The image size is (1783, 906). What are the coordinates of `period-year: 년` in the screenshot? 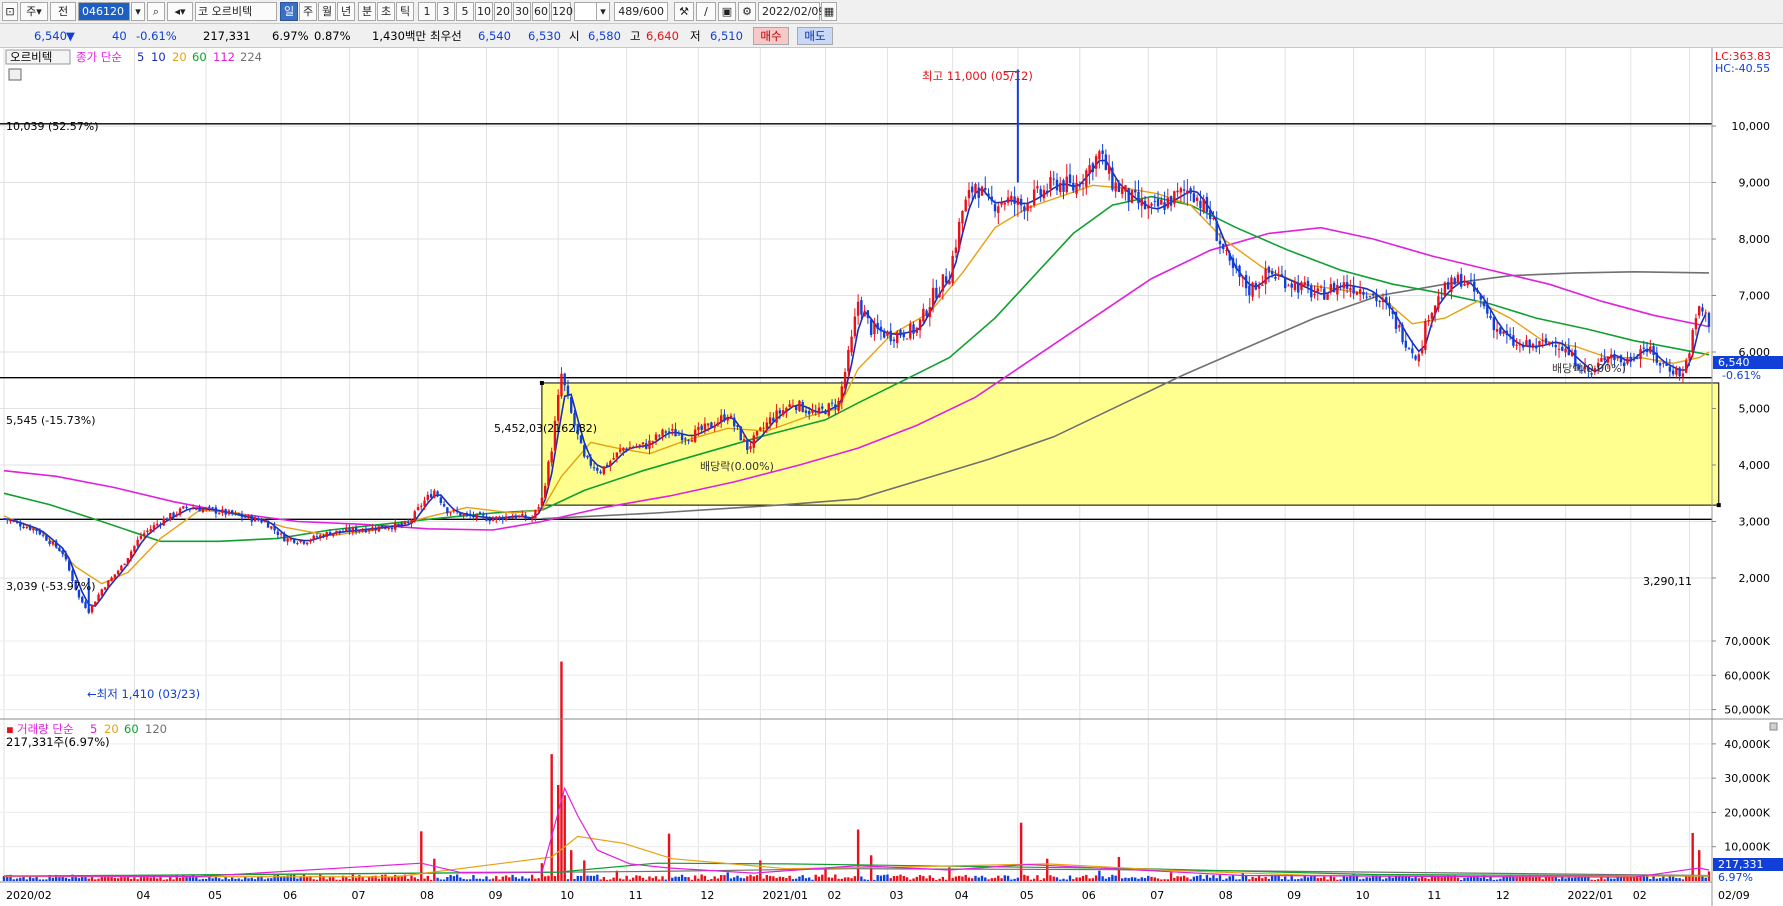 It's located at (346, 11).